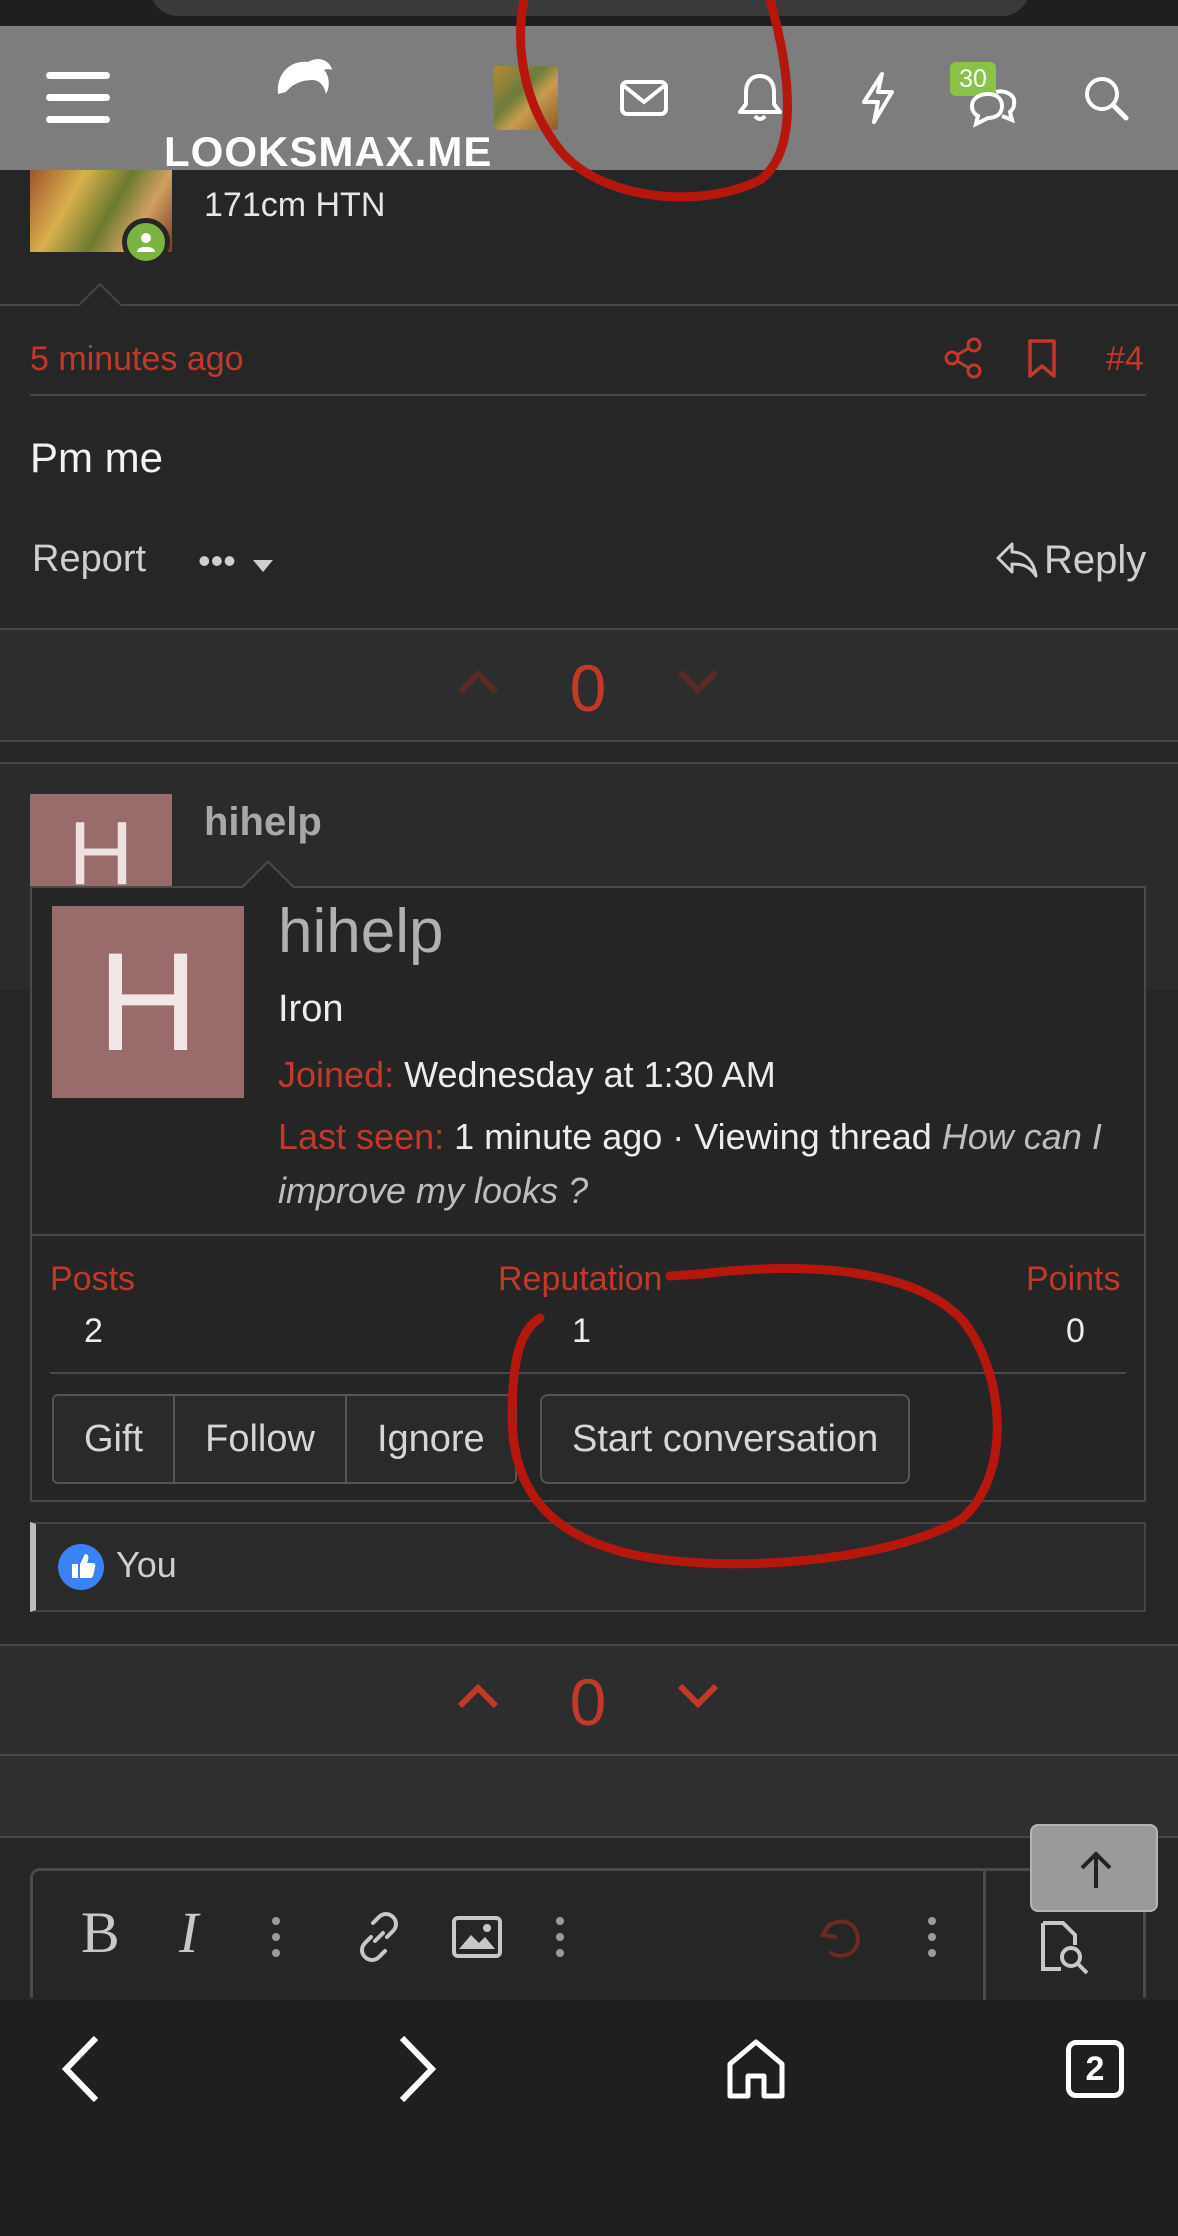 The width and height of the screenshot is (1178, 2236). I want to click on online-indicator, so click(146, 242).